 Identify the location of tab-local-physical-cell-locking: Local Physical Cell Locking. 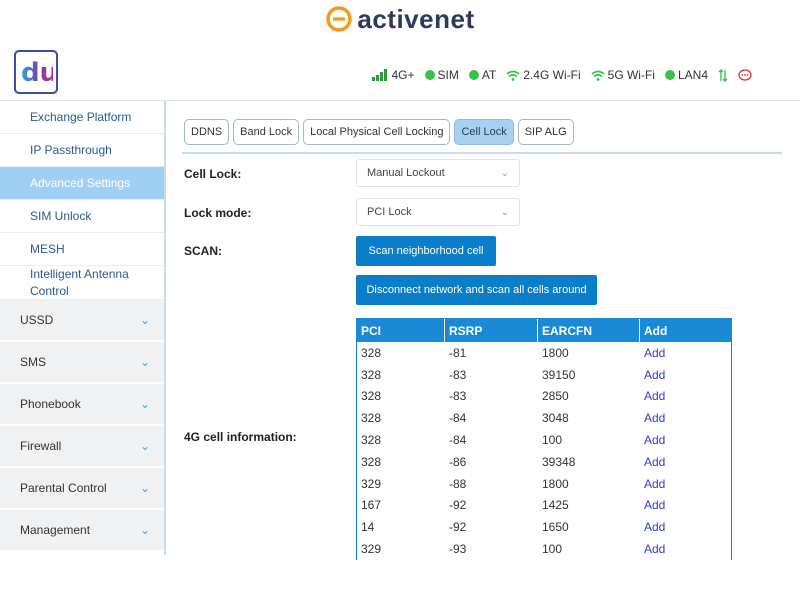
(377, 132).